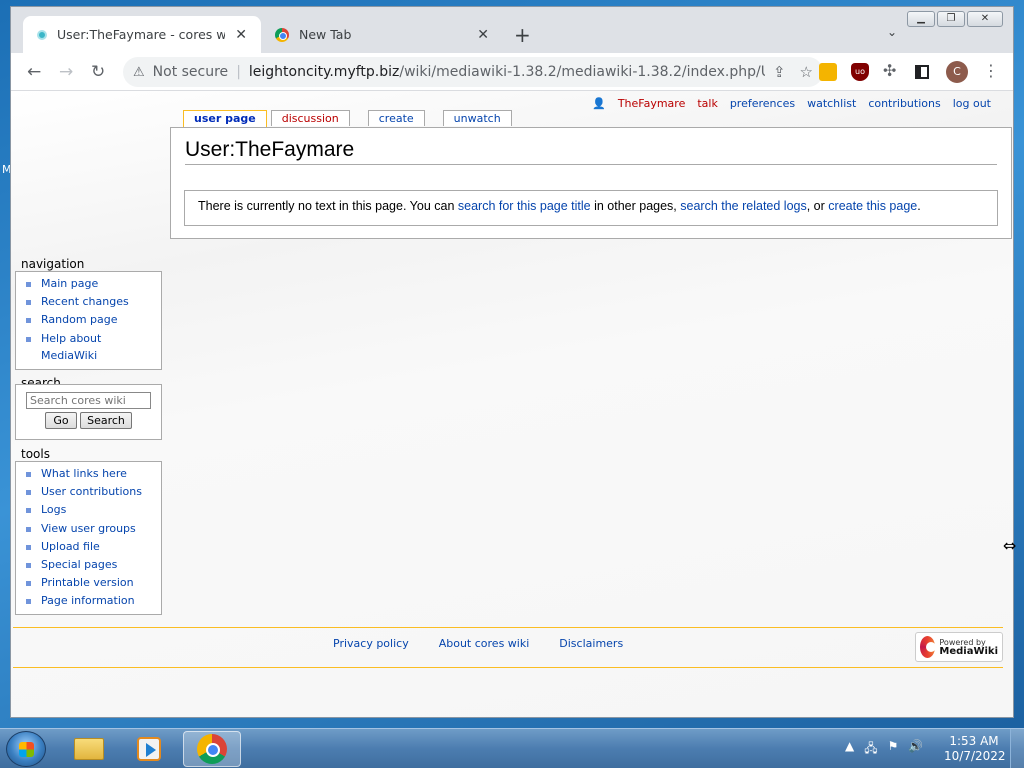 This screenshot has width=1024, height=768. Describe the element at coordinates (139, 72) in the screenshot. I see `warning-triangle-icon: ⚠` at that location.